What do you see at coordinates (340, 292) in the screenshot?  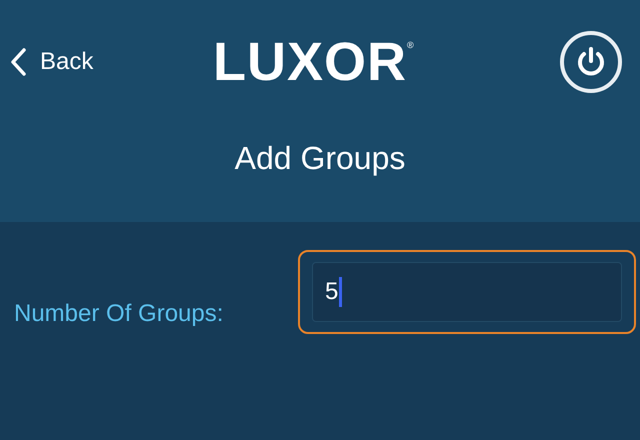 I see `text-cursor` at bounding box center [340, 292].